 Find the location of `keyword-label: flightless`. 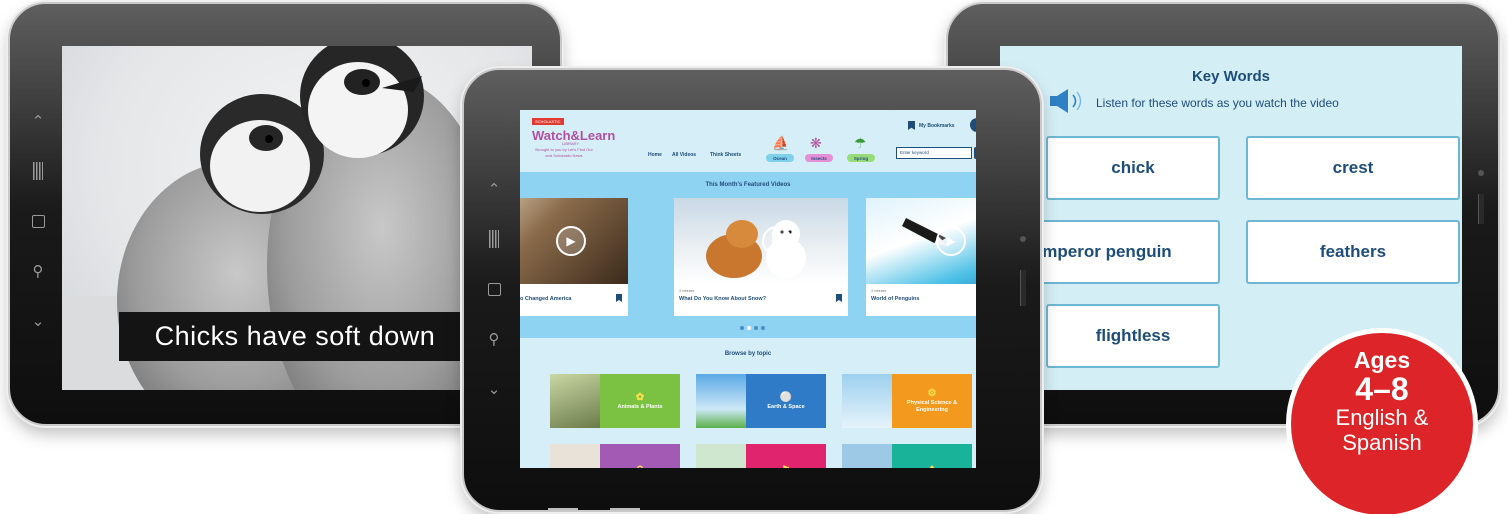

keyword-label: flightless is located at coordinates (1133, 335).